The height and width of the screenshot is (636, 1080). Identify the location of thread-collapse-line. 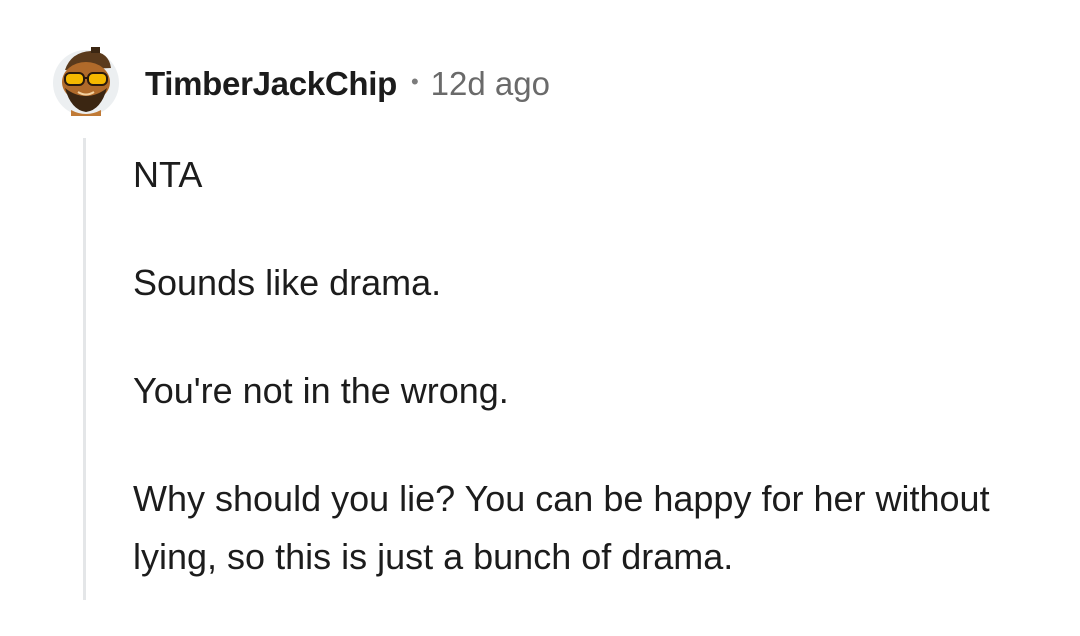
(84, 369).